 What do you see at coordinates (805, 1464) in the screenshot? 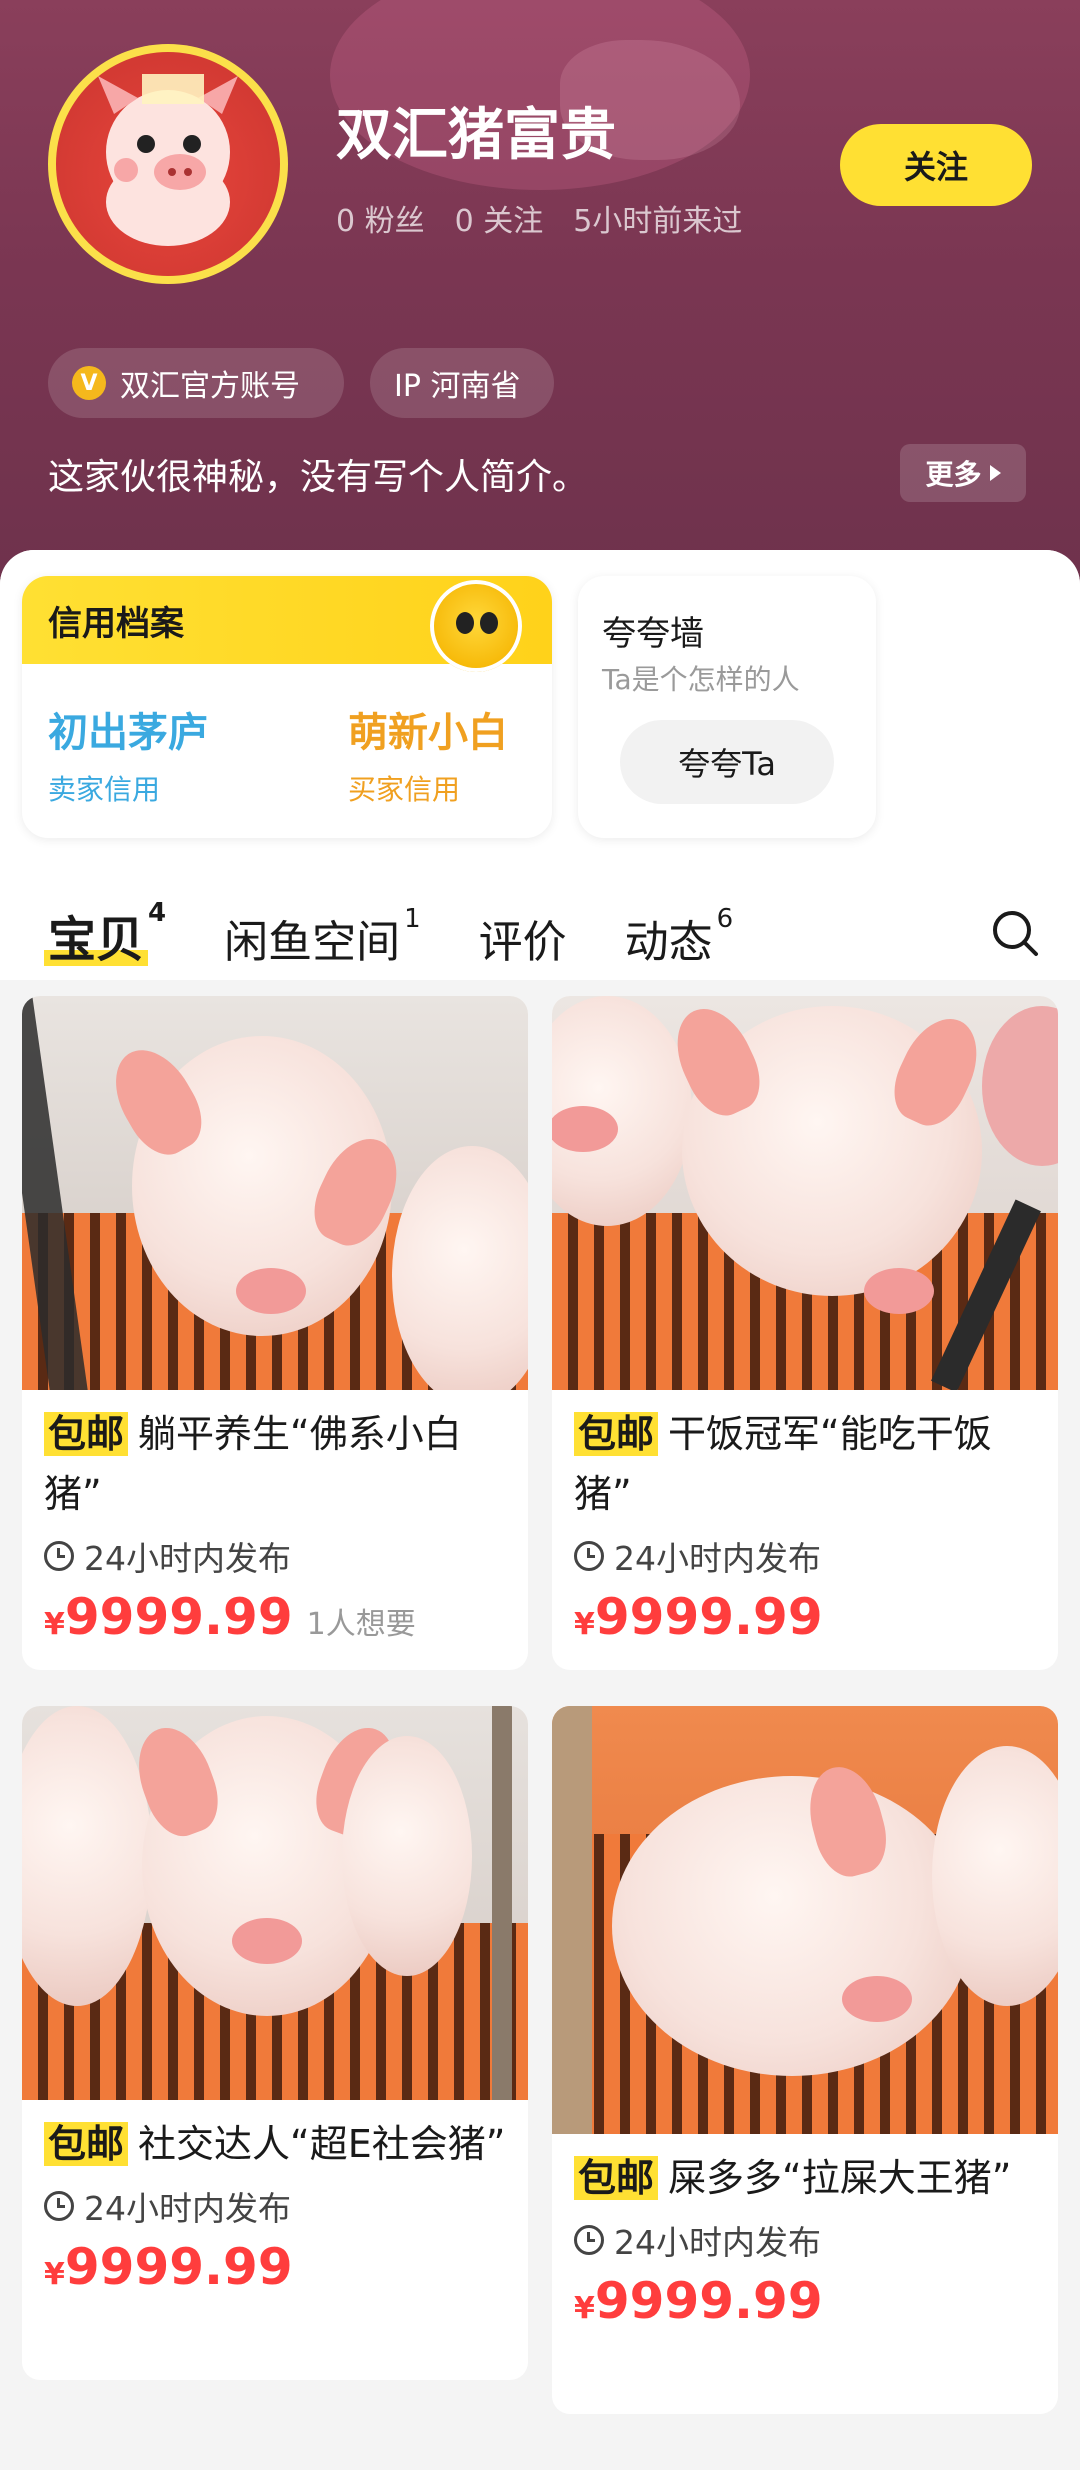
I see `product-title: 包邮 干饭冠军“能吃干饭猪”` at bounding box center [805, 1464].